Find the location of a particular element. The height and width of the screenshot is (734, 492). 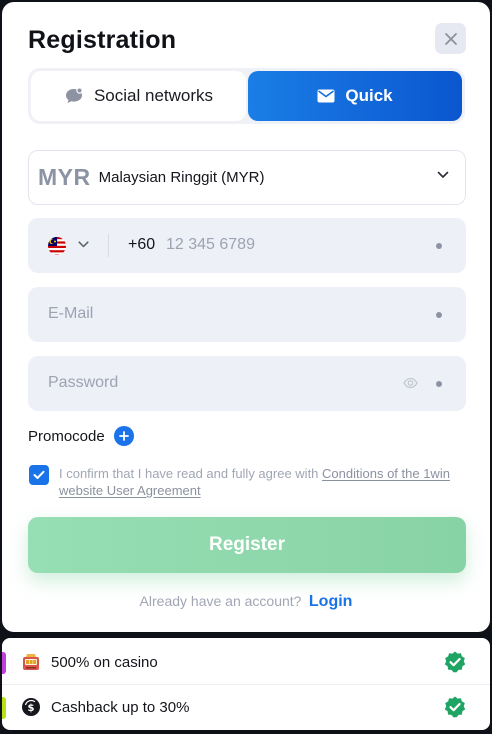

promocode-label: Promocode is located at coordinates (66, 436).